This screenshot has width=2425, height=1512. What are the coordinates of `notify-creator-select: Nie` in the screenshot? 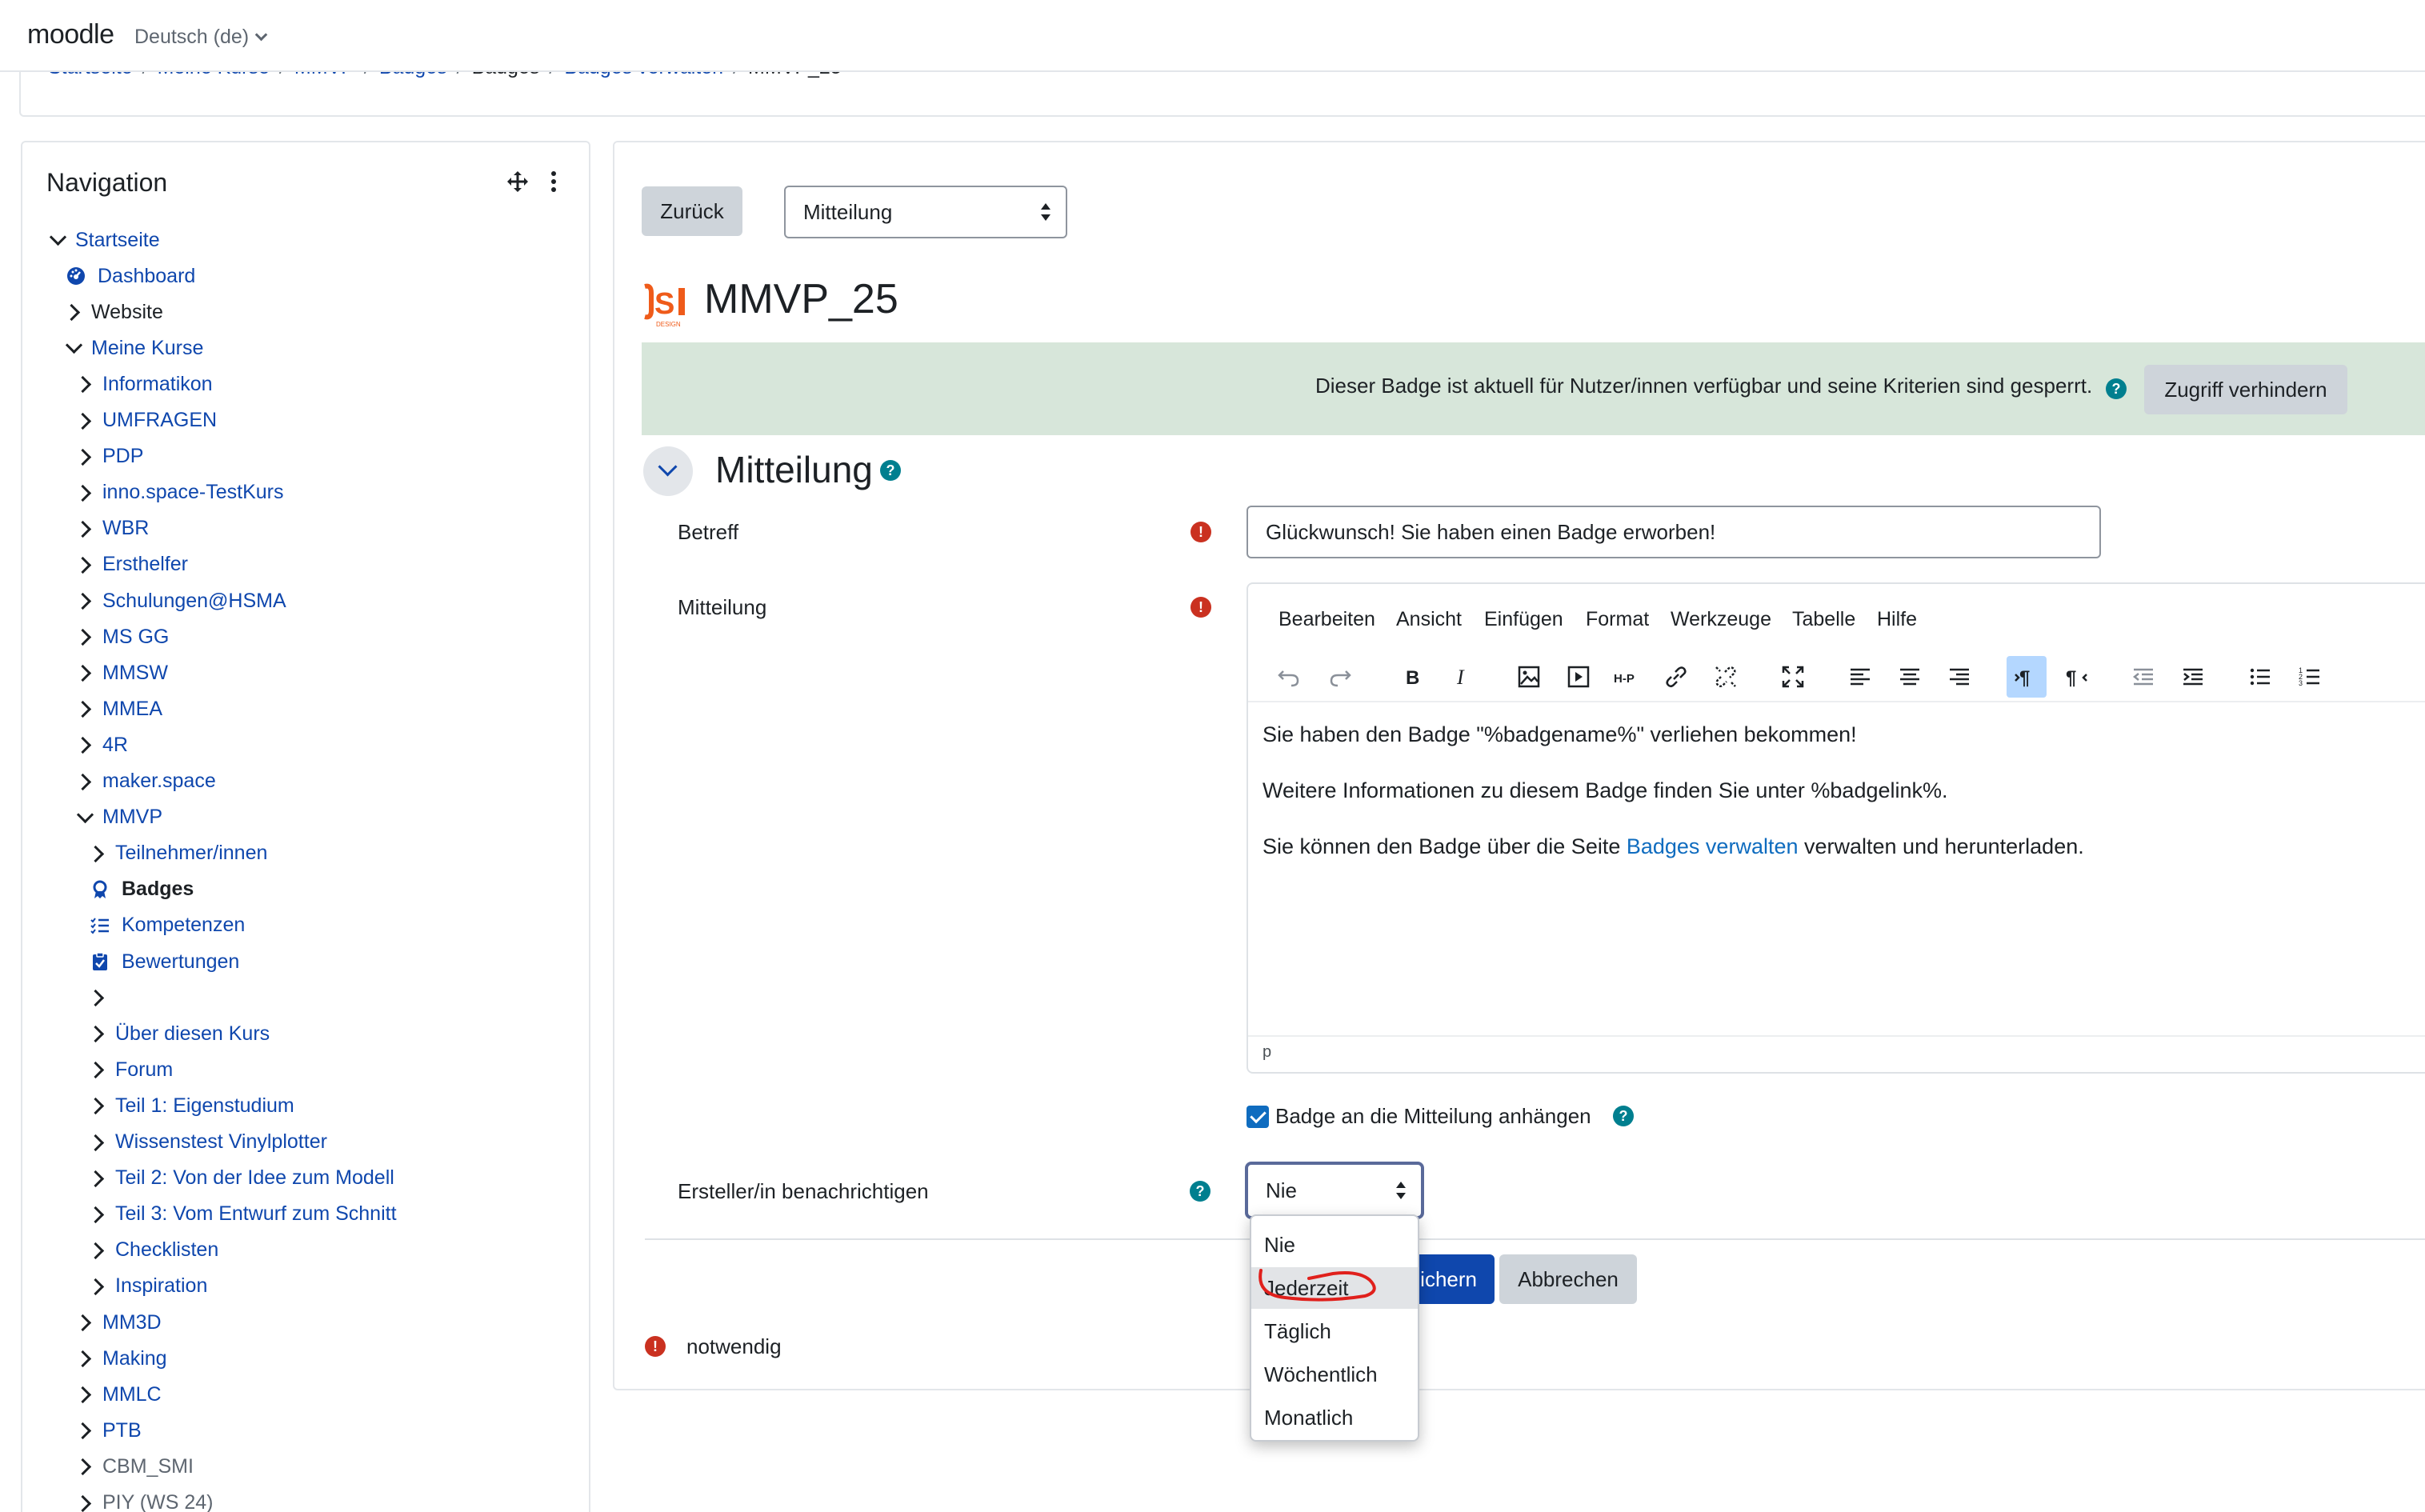 It's located at (1334, 1190).